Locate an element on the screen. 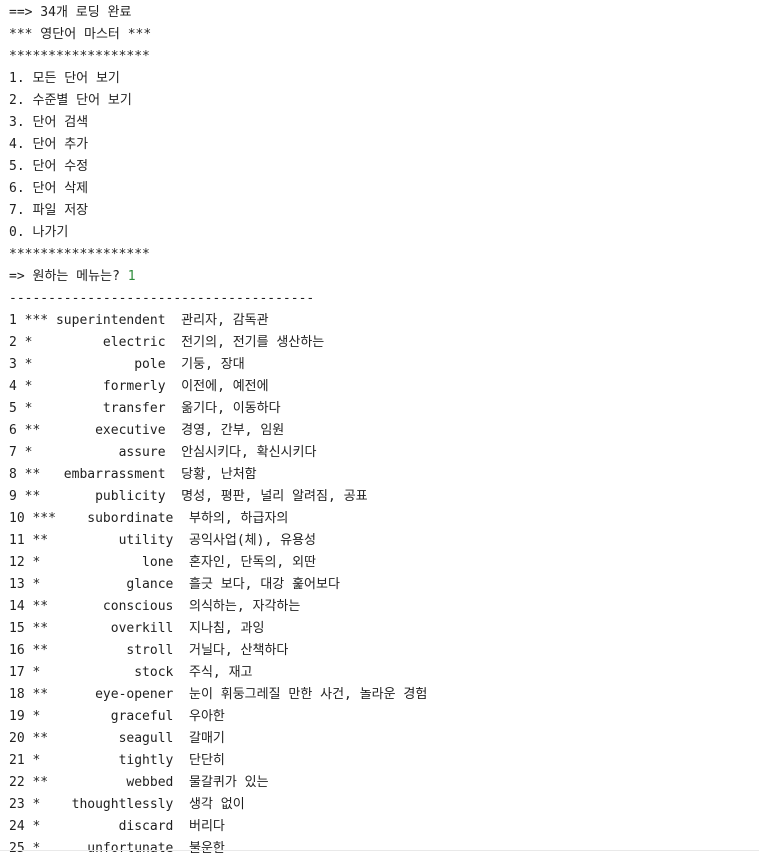  word-row: 13 * glance 흘긋 보다, 대강 훑어보다 is located at coordinates (174, 584).